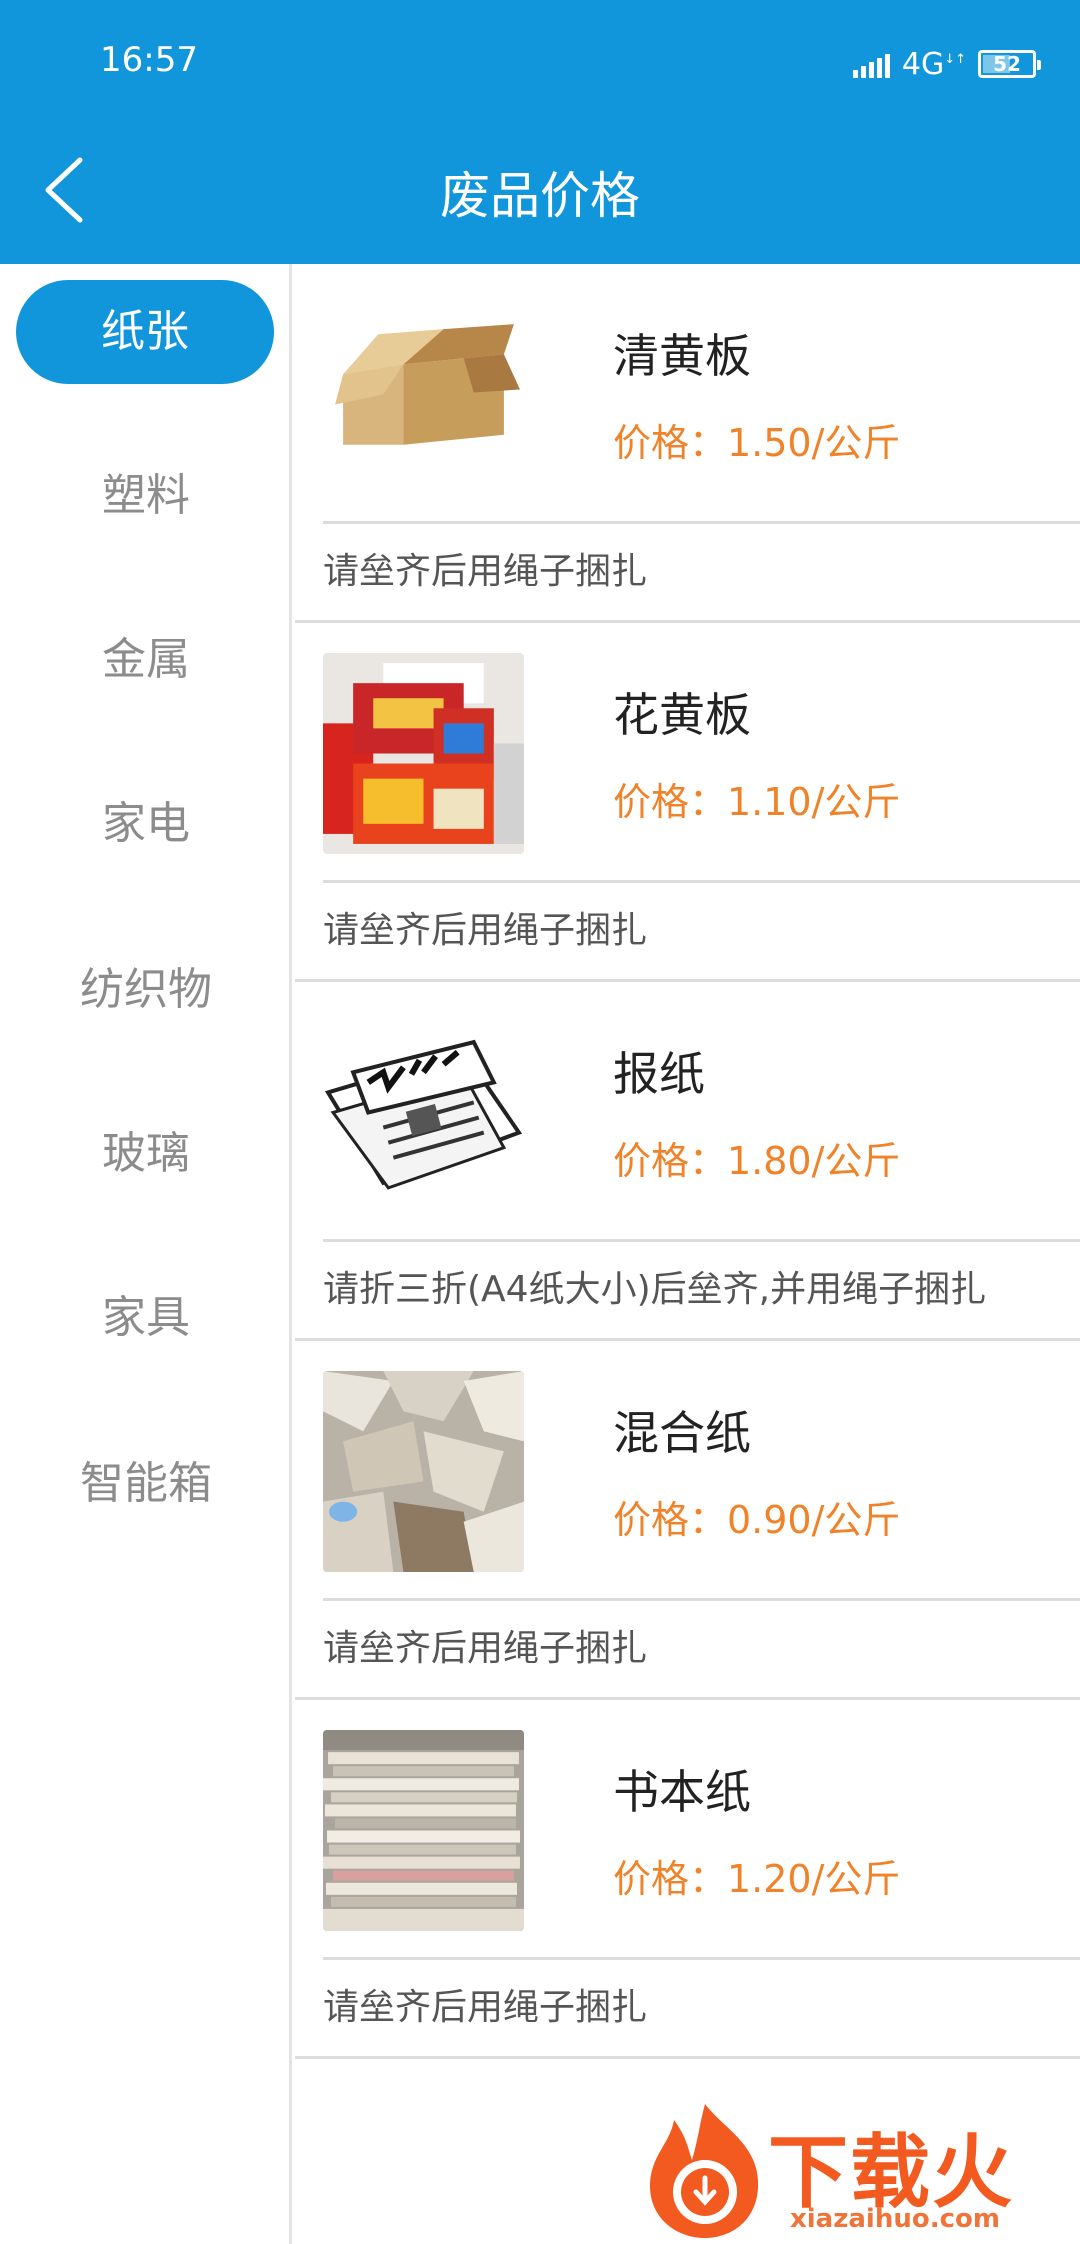 This screenshot has width=1080, height=2244. What do you see at coordinates (149, 60) in the screenshot?
I see `status-time: 16:57` at bounding box center [149, 60].